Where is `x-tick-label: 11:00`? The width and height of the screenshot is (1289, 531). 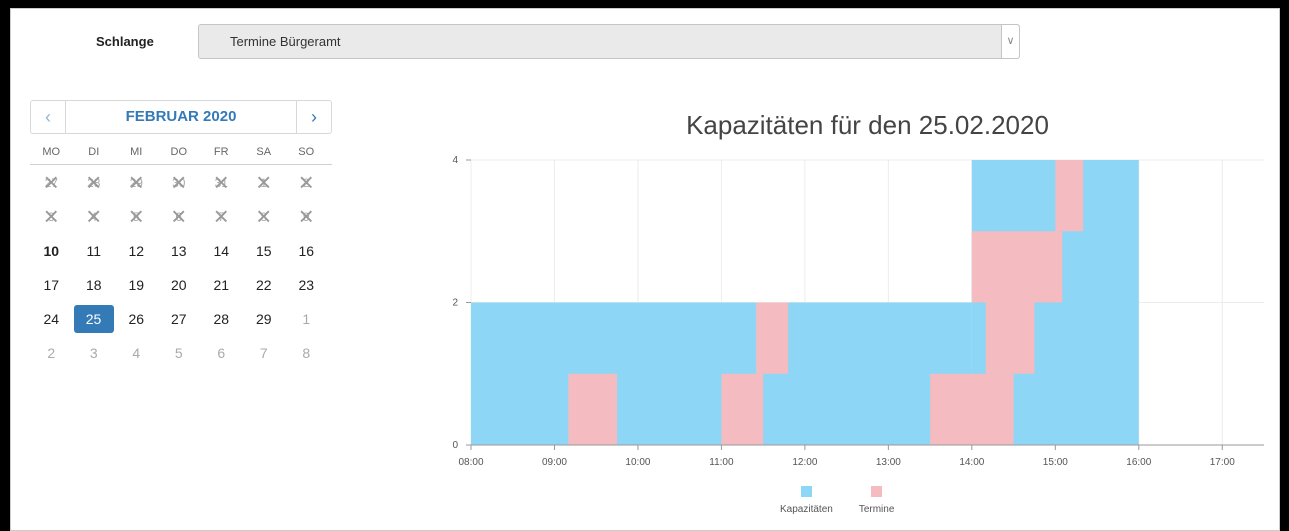
x-tick-label: 11:00 is located at coordinates (721, 462).